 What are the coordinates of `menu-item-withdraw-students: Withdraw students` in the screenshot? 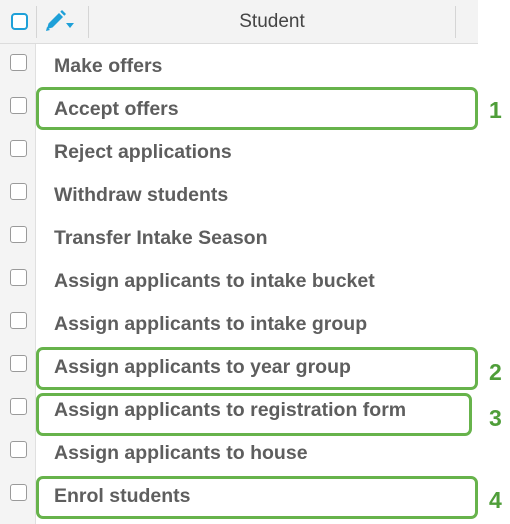 It's located at (141, 195).